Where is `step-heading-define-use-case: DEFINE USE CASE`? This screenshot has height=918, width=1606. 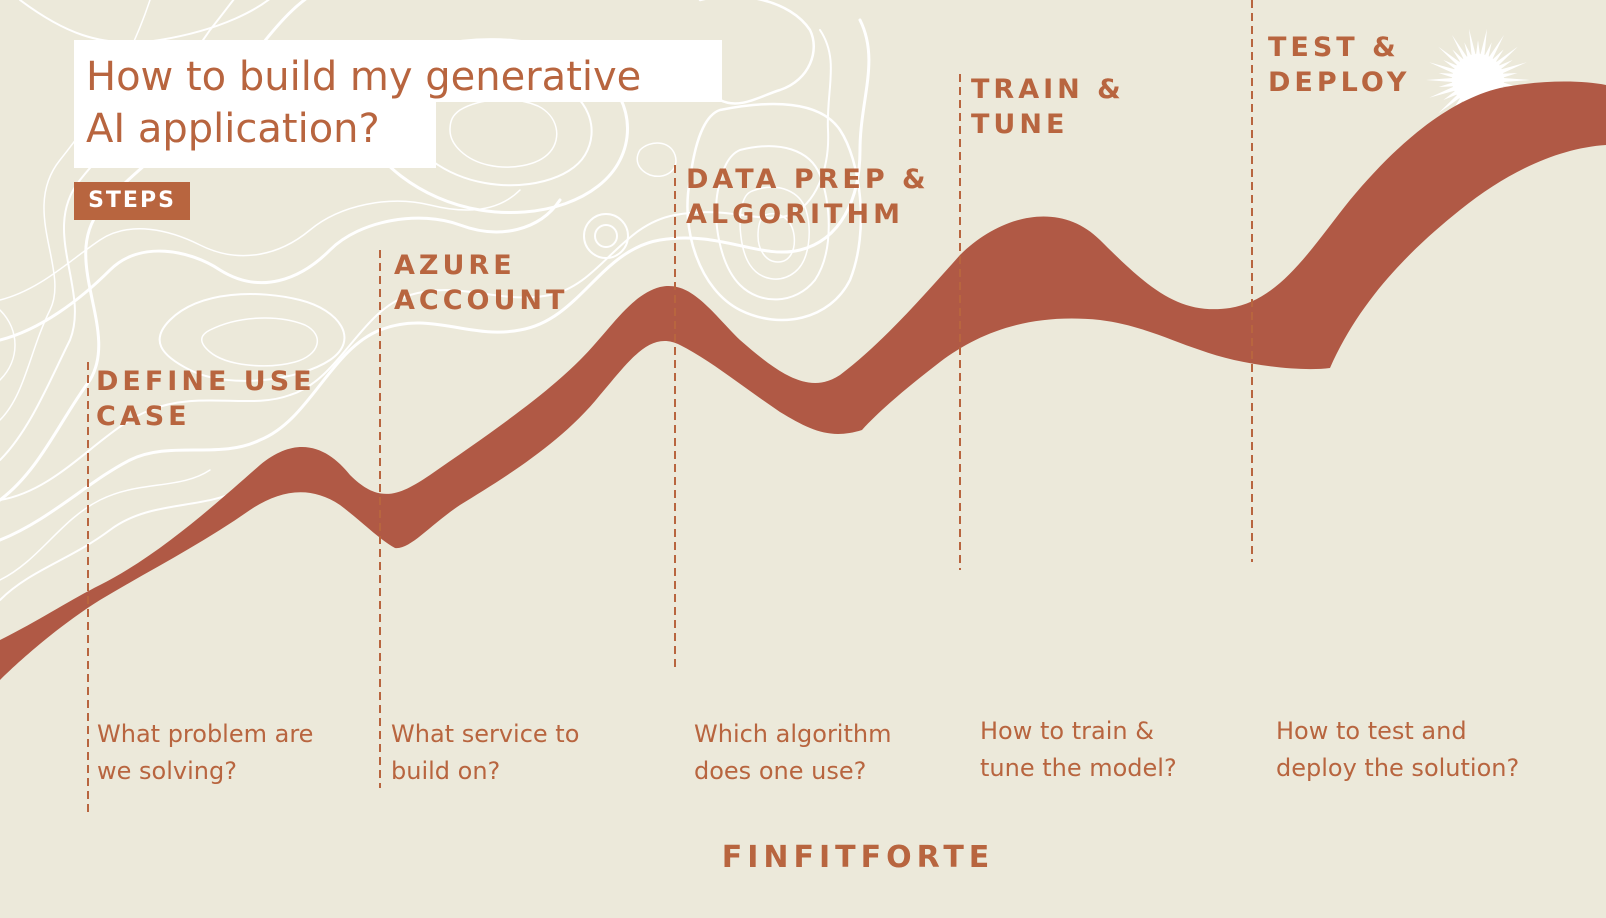 step-heading-define-use-case: DEFINE USE CASE is located at coordinates (206, 399).